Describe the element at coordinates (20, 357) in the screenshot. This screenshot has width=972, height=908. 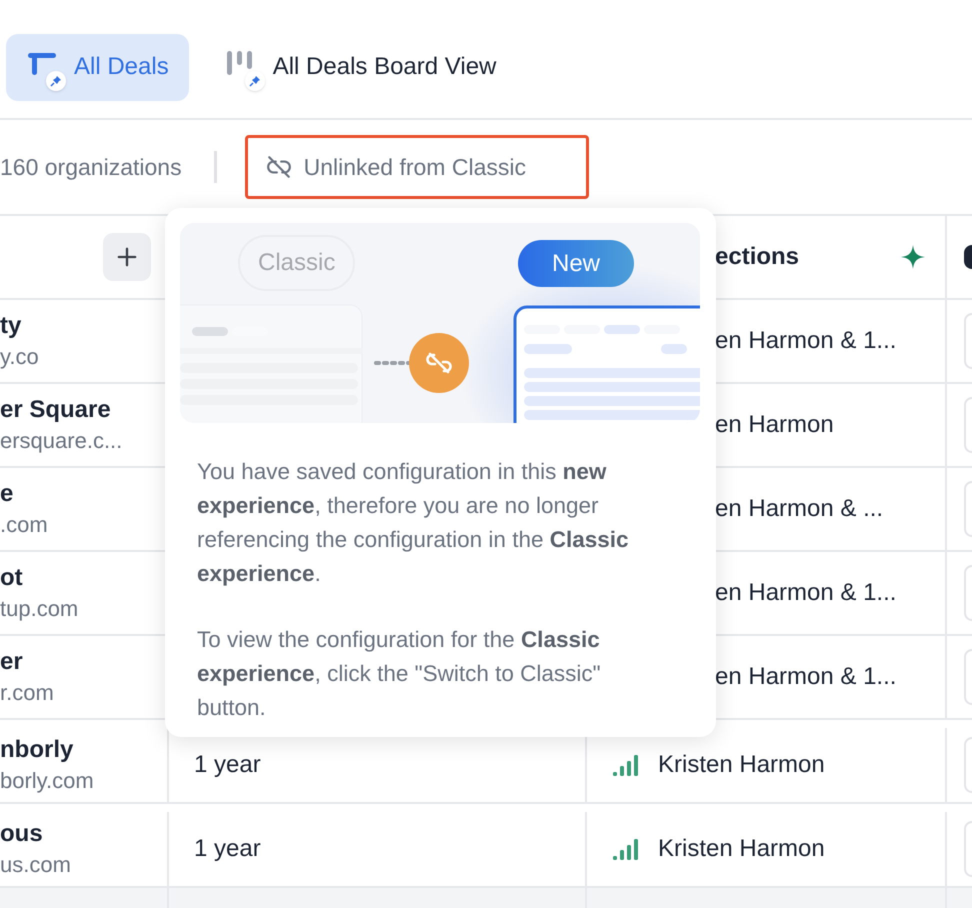
I see `organization-domain: y.co` at that location.